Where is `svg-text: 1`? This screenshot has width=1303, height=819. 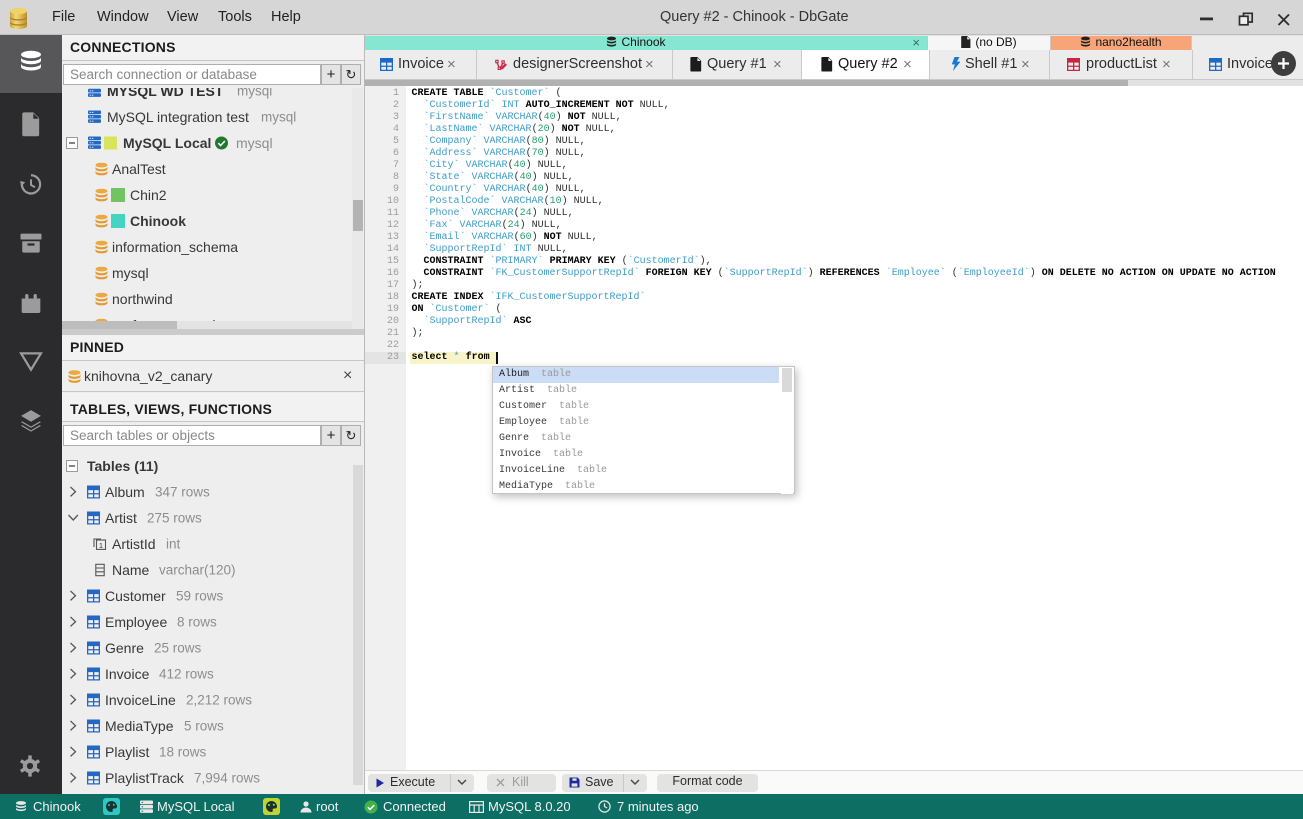
svg-text: 1 is located at coordinates (101, 545).